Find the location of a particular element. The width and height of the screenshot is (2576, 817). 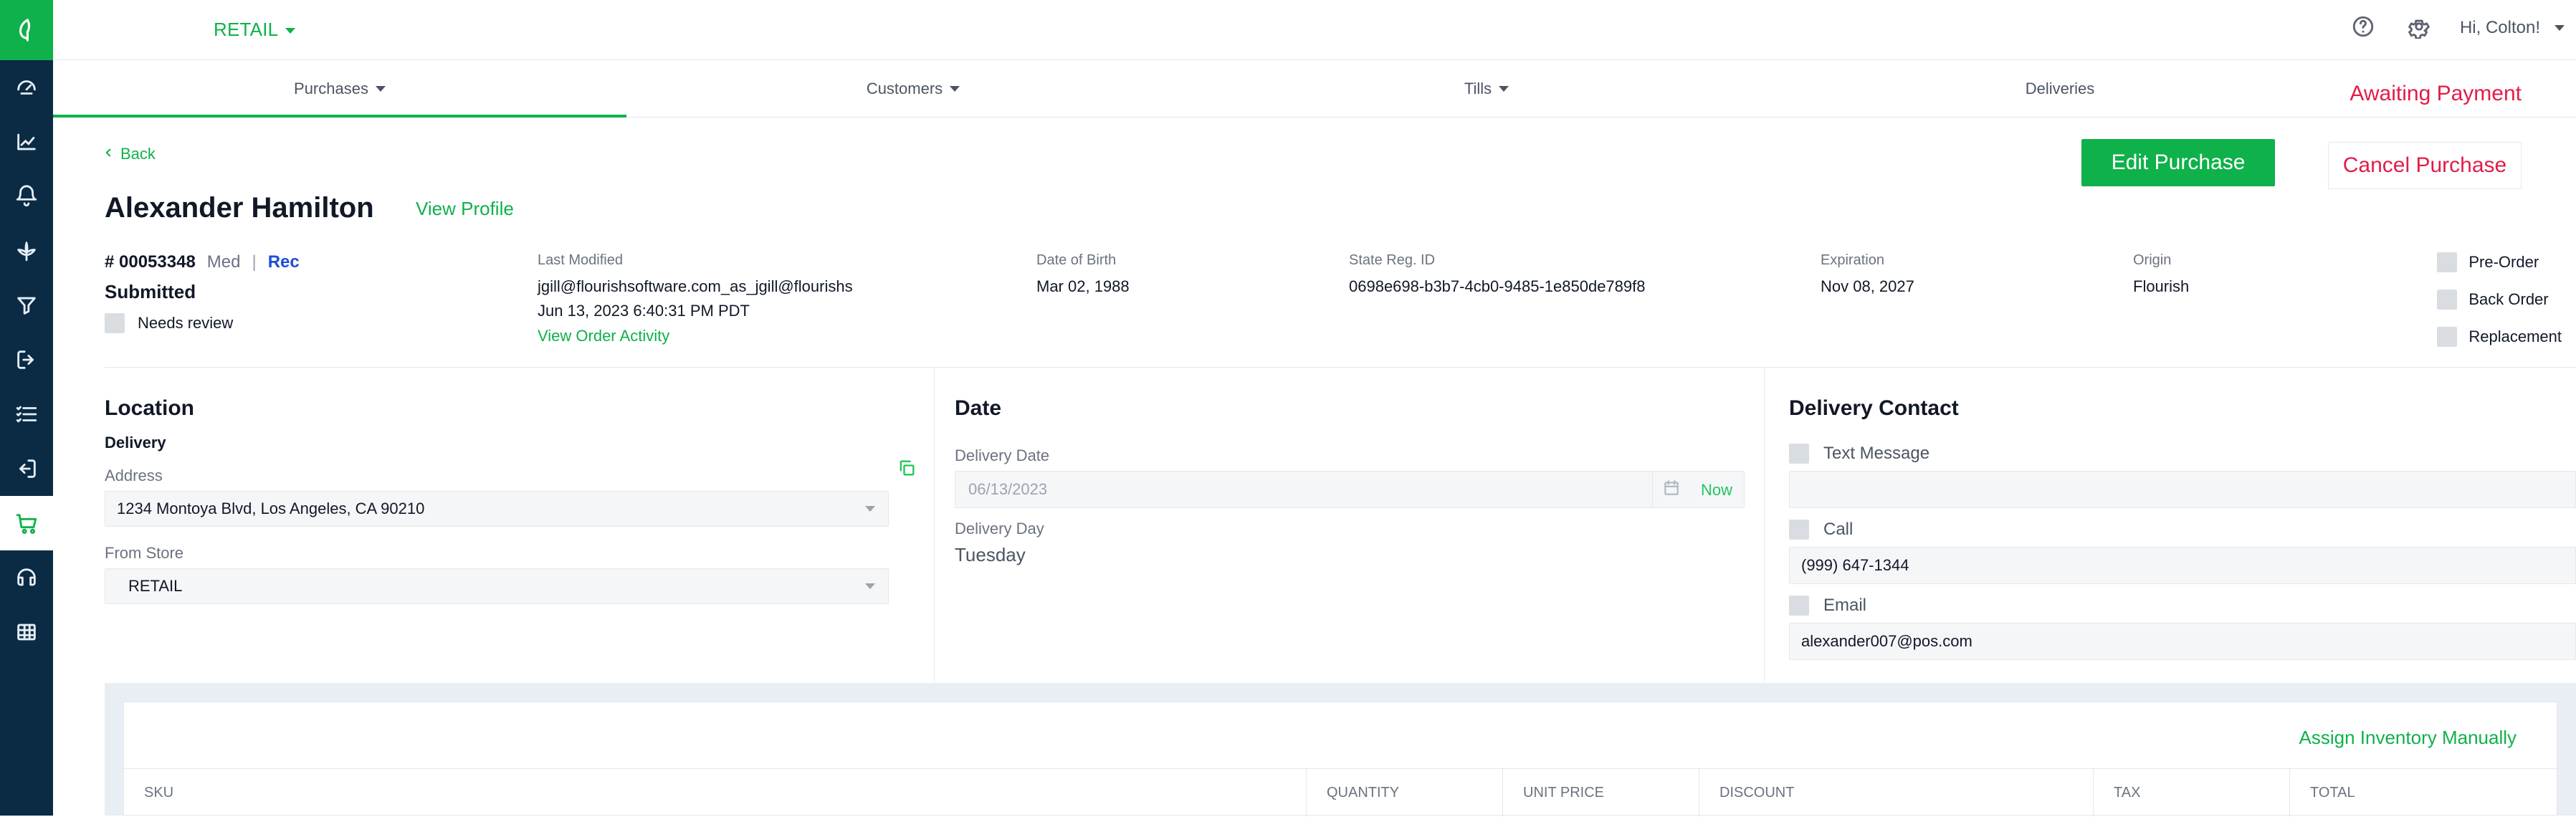

expiration-field: Expiration Nov 08, 2027 is located at coordinates (1914, 274).